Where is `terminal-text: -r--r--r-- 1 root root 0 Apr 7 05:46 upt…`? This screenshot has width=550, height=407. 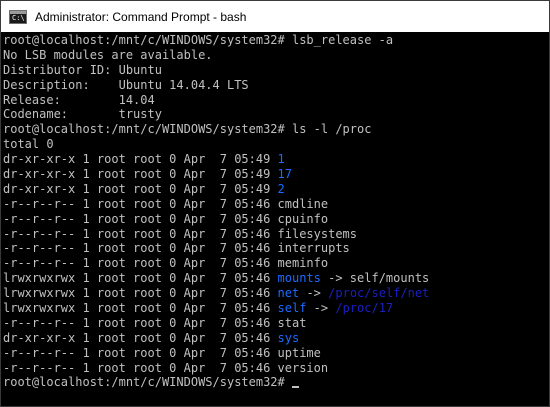
terminal-text: -r--r--r-- 1 root root 0 Apr 7 05:46 upt… is located at coordinates (162, 352).